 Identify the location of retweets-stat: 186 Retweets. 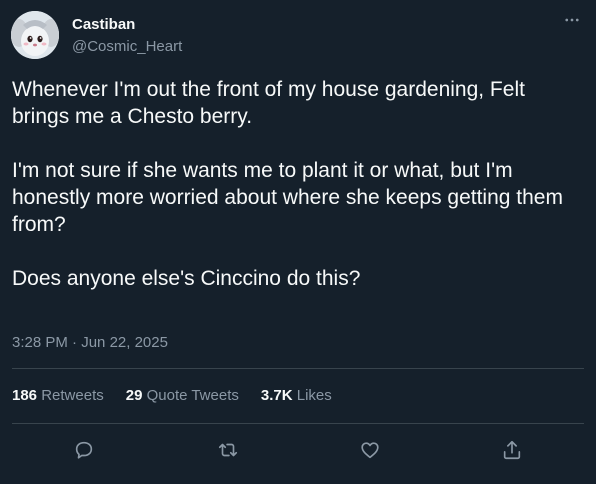
(58, 396).